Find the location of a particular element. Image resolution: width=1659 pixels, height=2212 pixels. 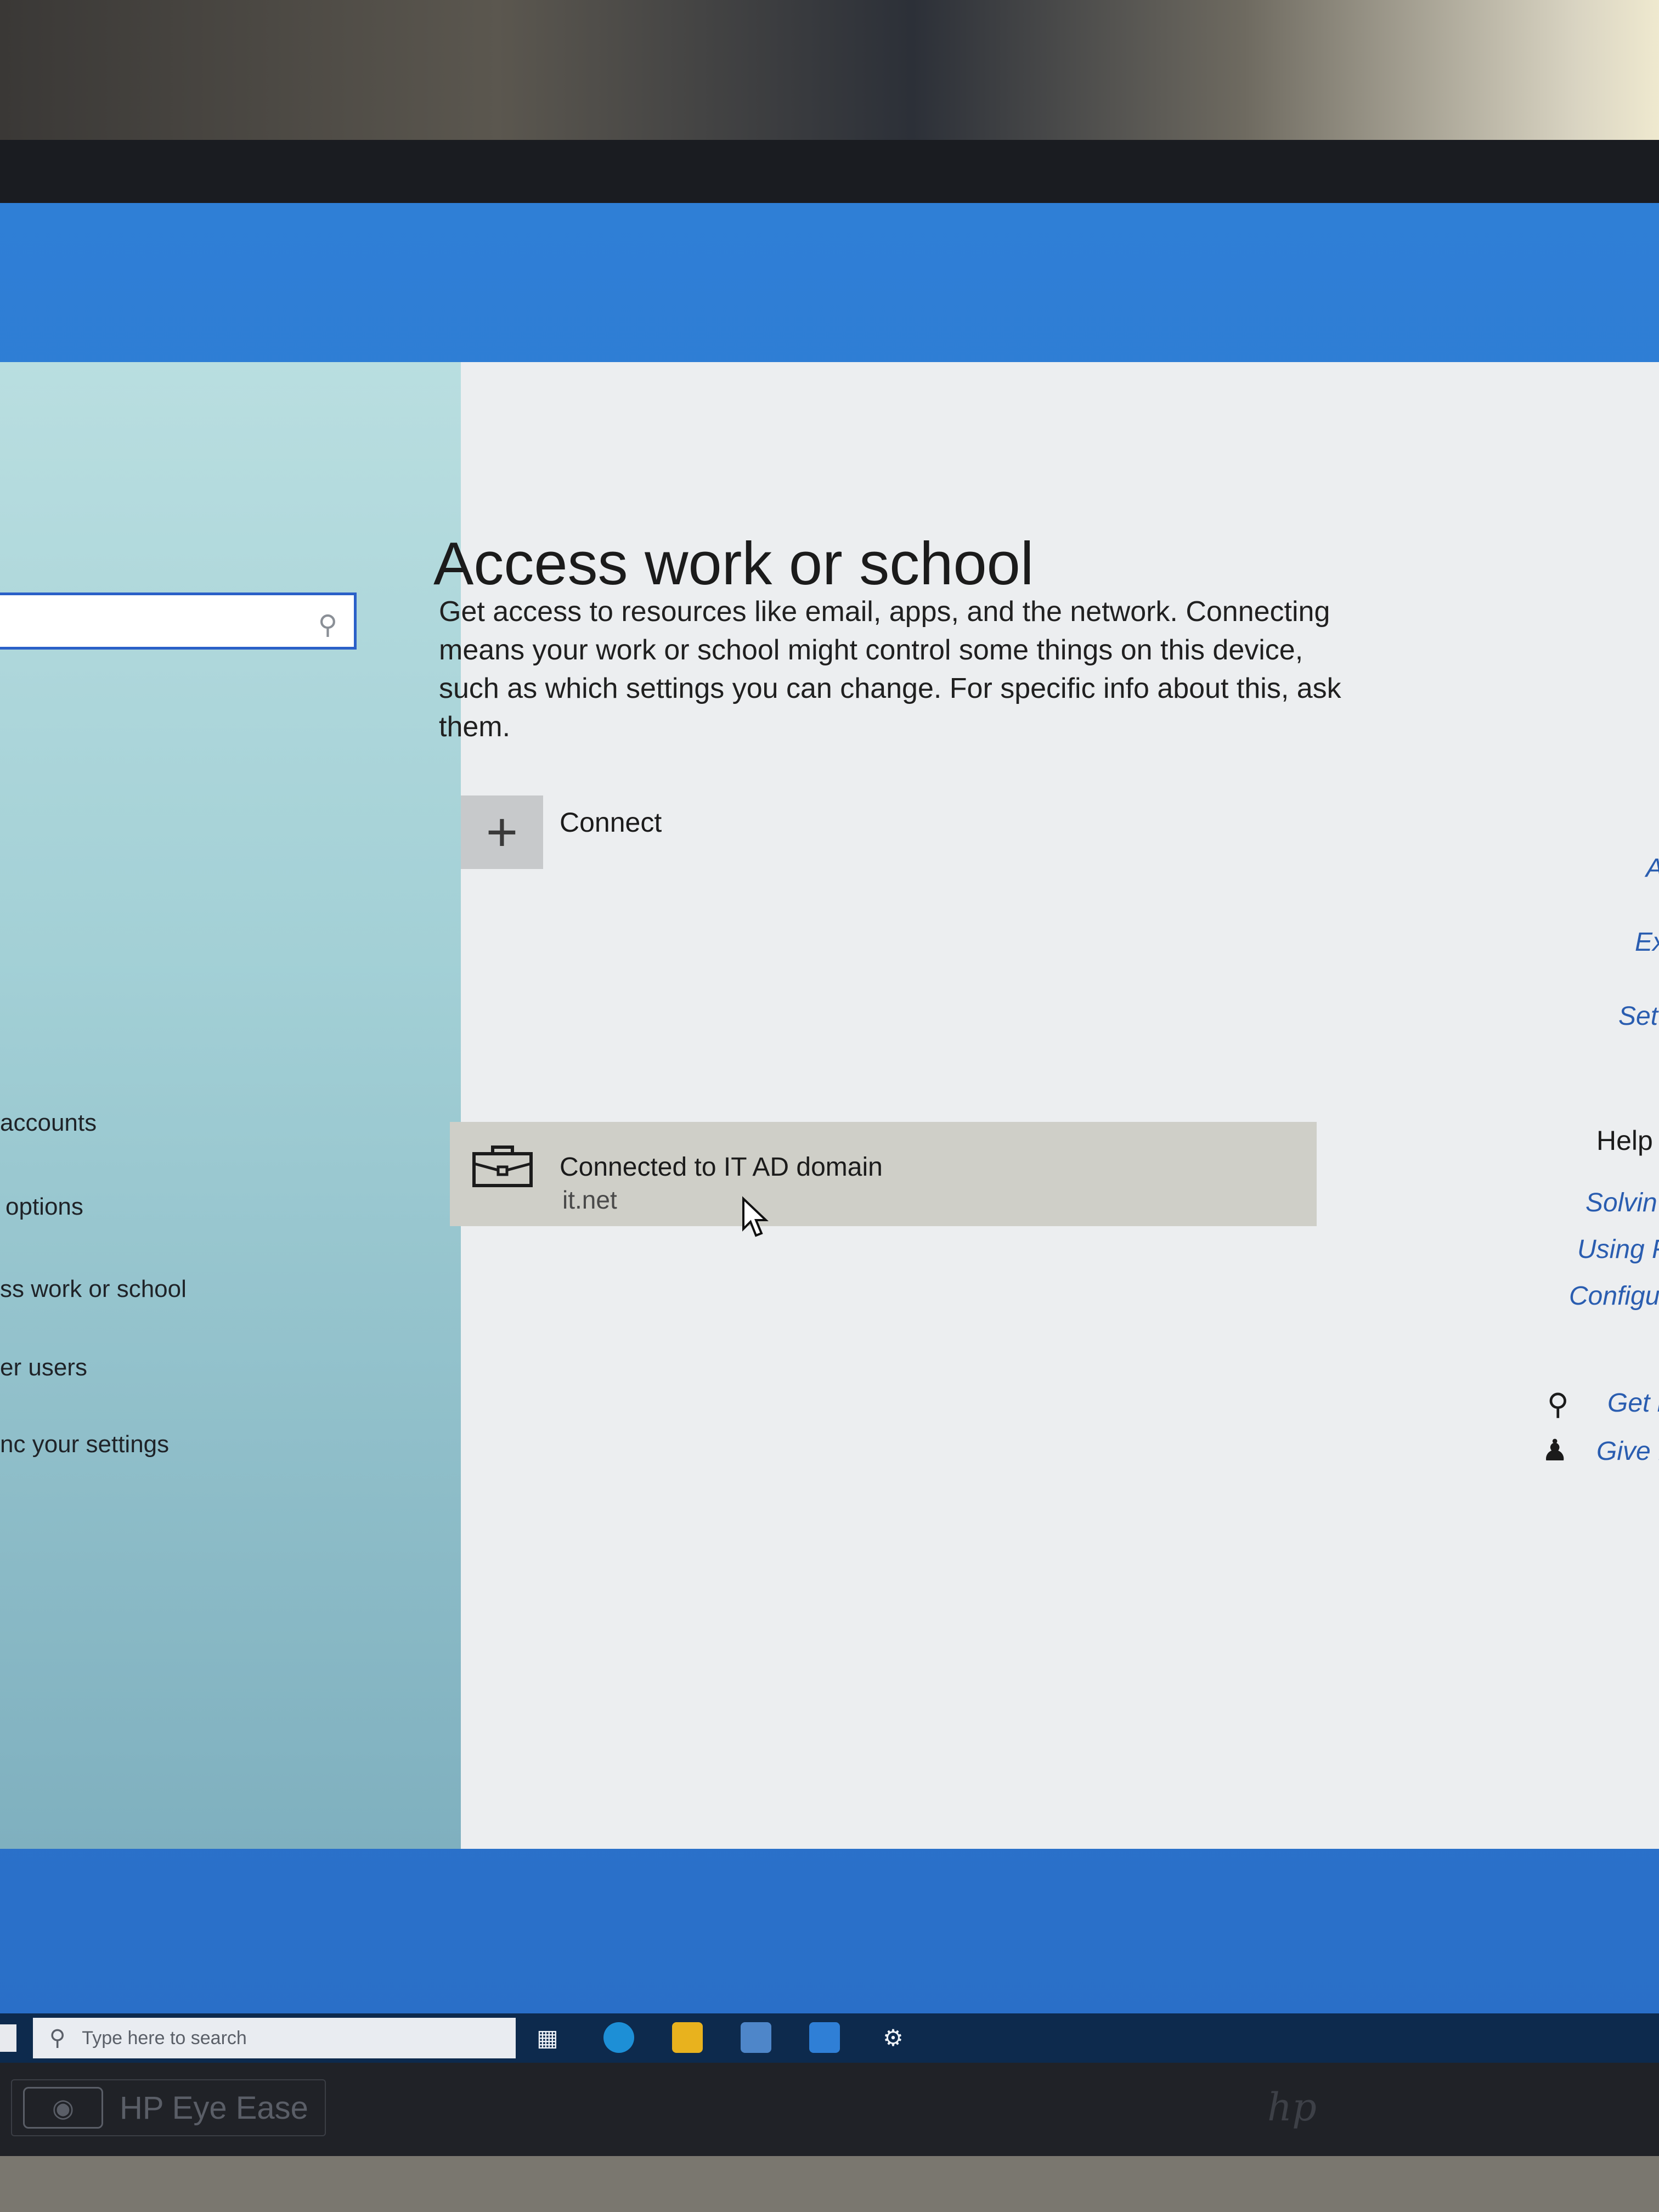

help-heading: Help is located at coordinates (1624, 1140).